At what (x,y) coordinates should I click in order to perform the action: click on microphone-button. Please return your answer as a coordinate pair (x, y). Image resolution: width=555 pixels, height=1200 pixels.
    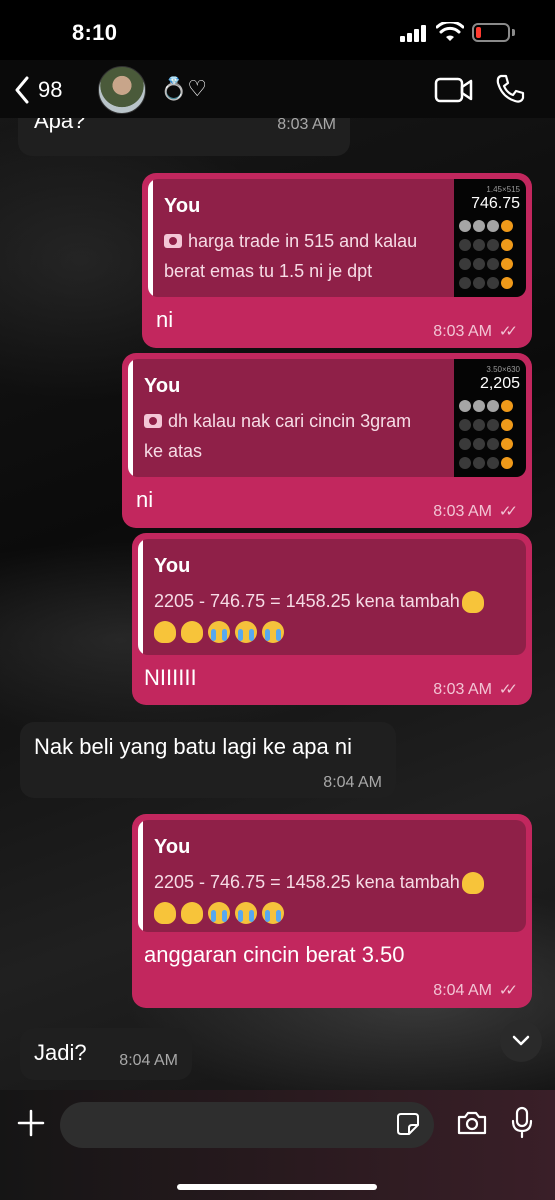
    Looking at the image, I should click on (522, 1123).